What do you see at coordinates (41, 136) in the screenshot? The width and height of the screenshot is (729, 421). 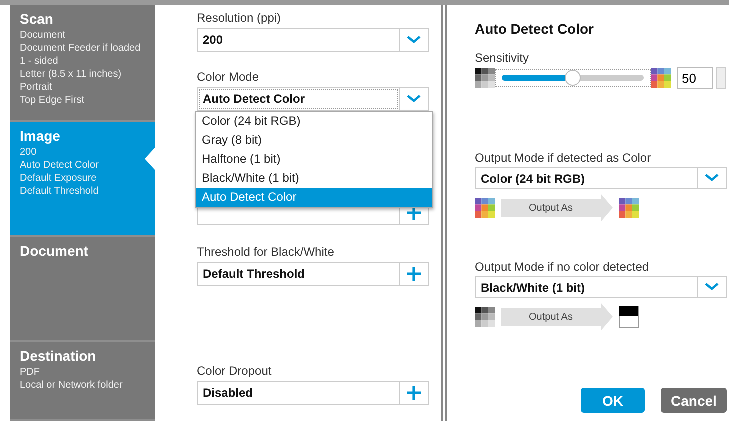 I see `sidebar-item-title: Image` at bounding box center [41, 136].